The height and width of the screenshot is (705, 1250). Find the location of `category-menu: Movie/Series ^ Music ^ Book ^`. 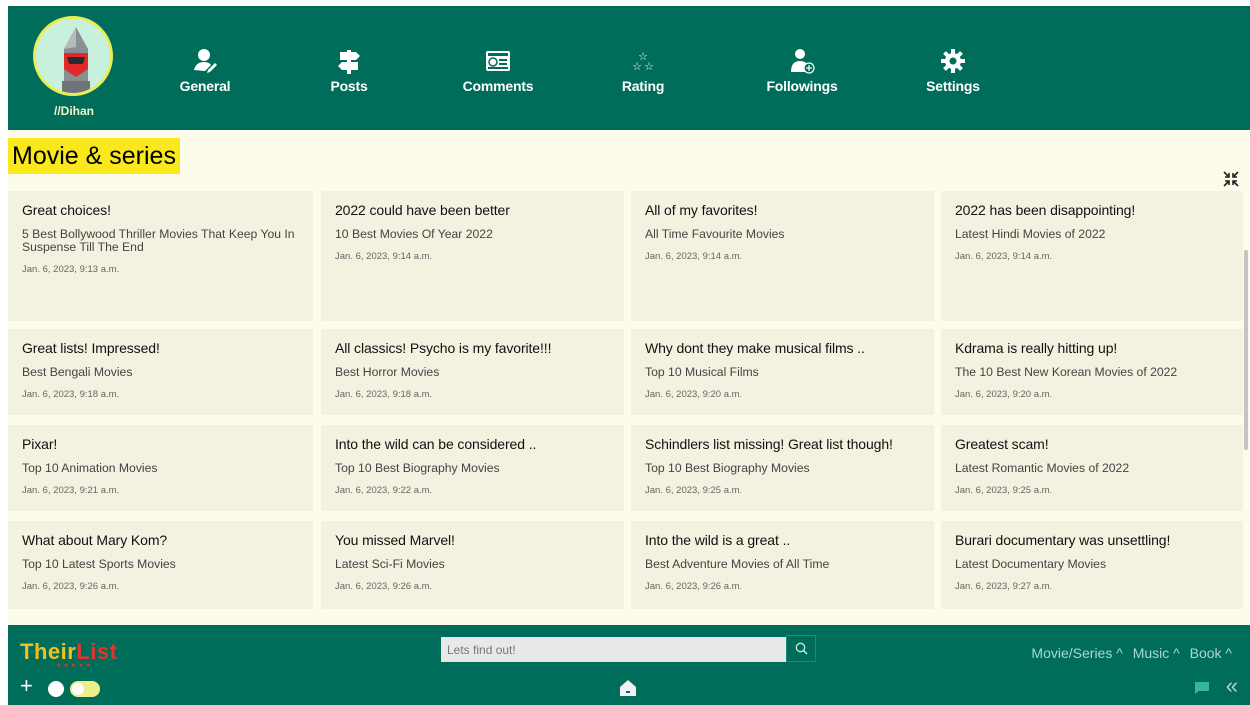

category-menu: Movie/Series ^ Music ^ Book ^ is located at coordinates (1128, 653).